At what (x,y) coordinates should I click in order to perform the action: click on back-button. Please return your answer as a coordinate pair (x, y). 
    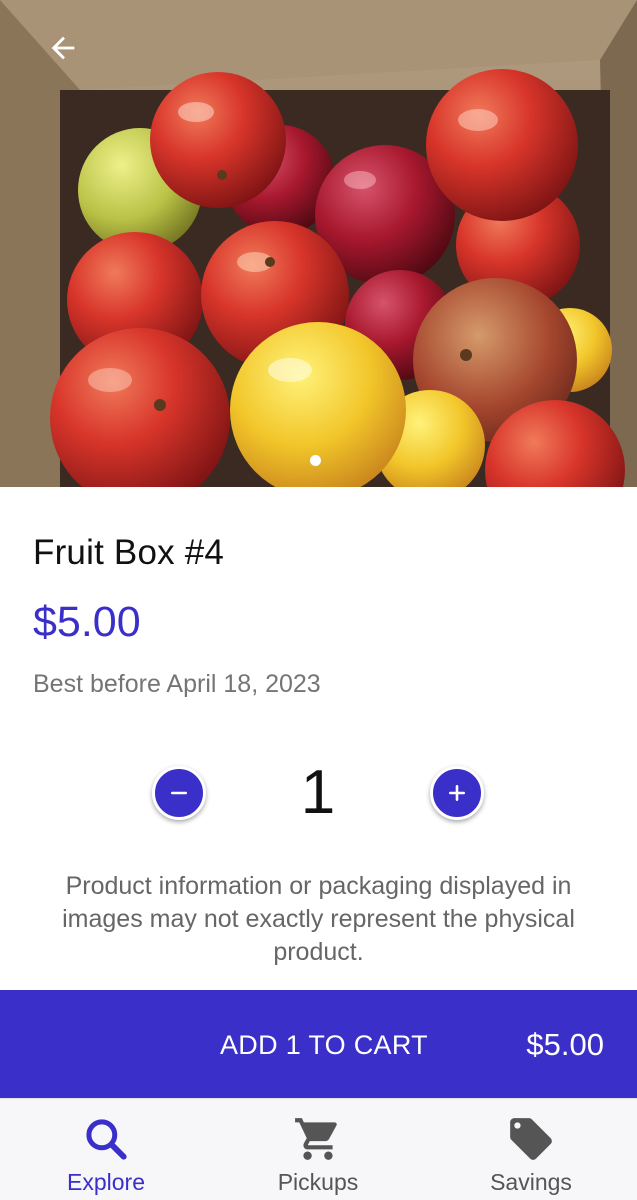
    Looking at the image, I should click on (63, 48).